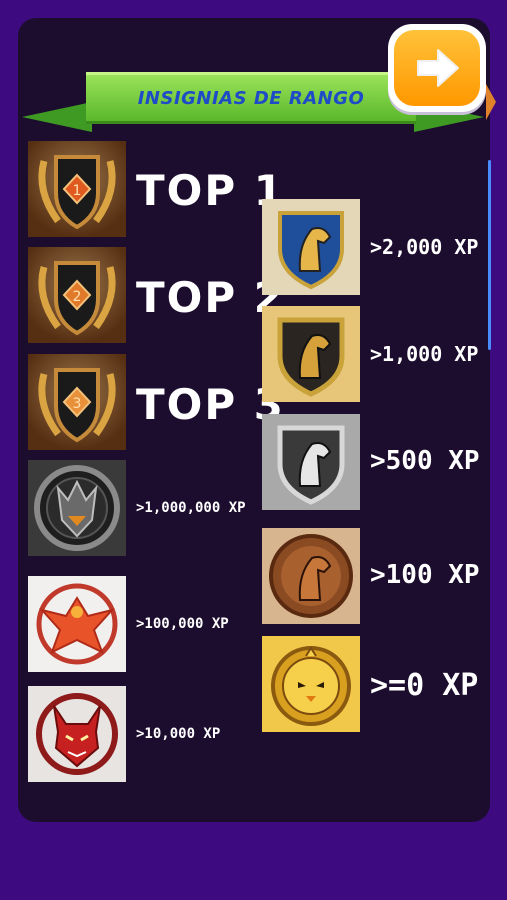  I want to click on badge-1000000-xp, so click(77, 508).